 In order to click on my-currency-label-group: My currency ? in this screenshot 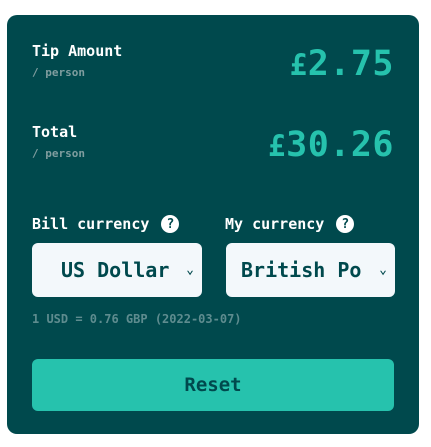, I will do `click(290, 224)`.